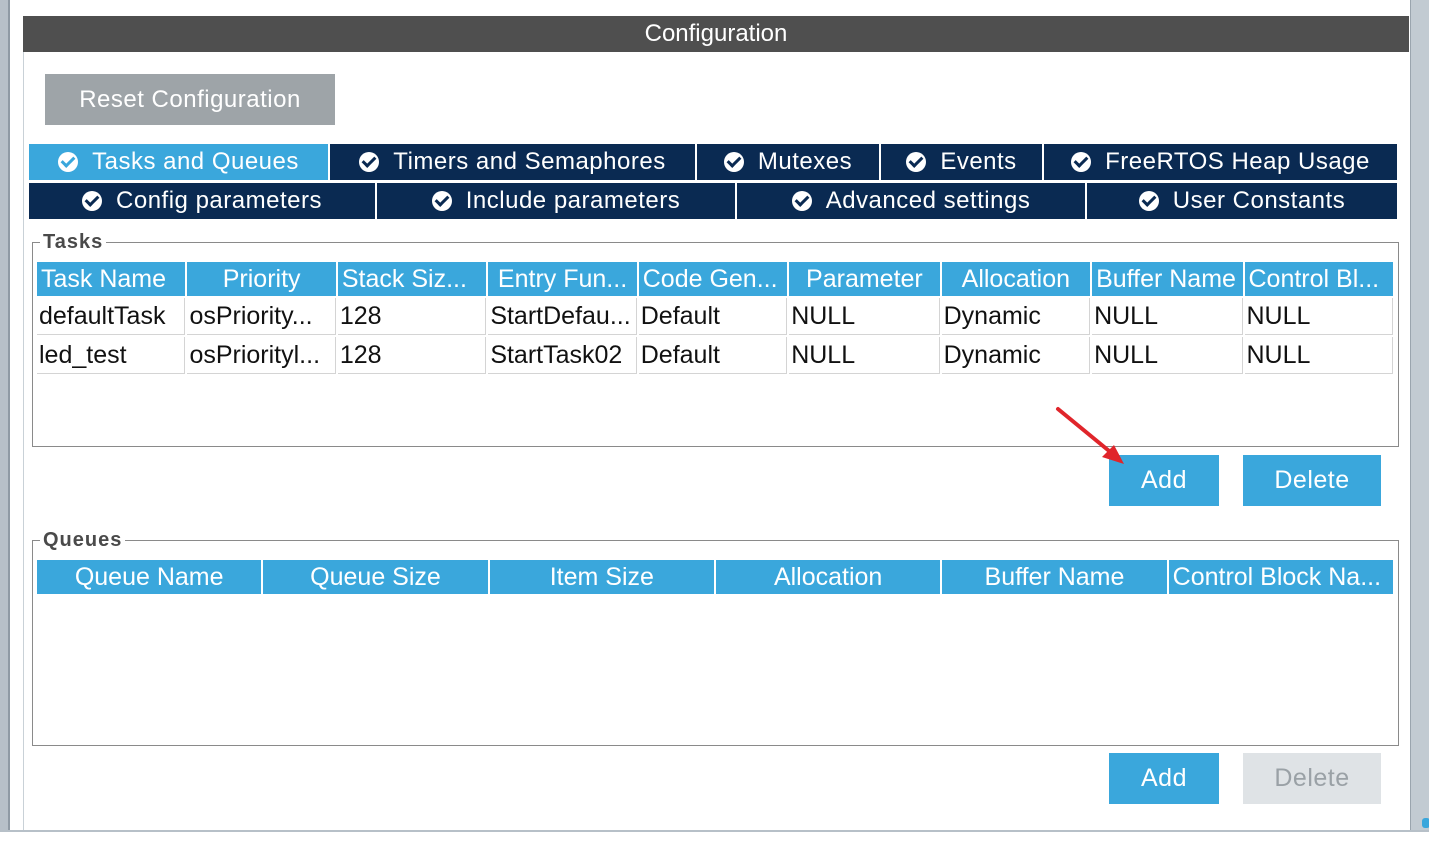 The width and height of the screenshot is (1429, 849). What do you see at coordinates (9, 416) in the screenshot?
I see `left-window-border` at bounding box center [9, 416].